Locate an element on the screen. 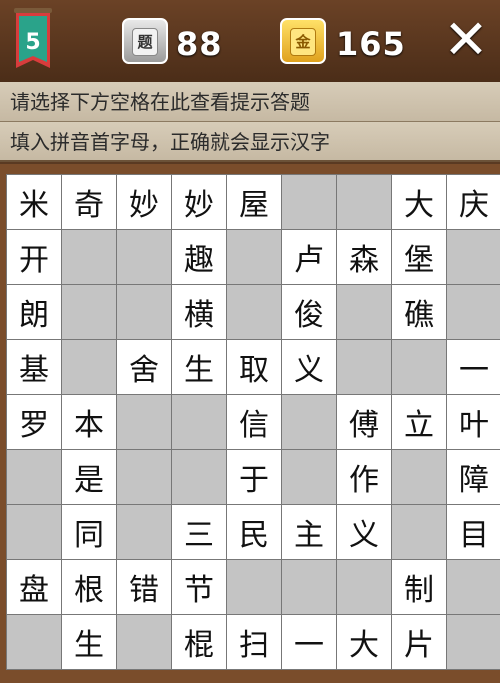 This screenshot has width=500, height=683. grid-cell: 障 is located at coordinates (473, 477).